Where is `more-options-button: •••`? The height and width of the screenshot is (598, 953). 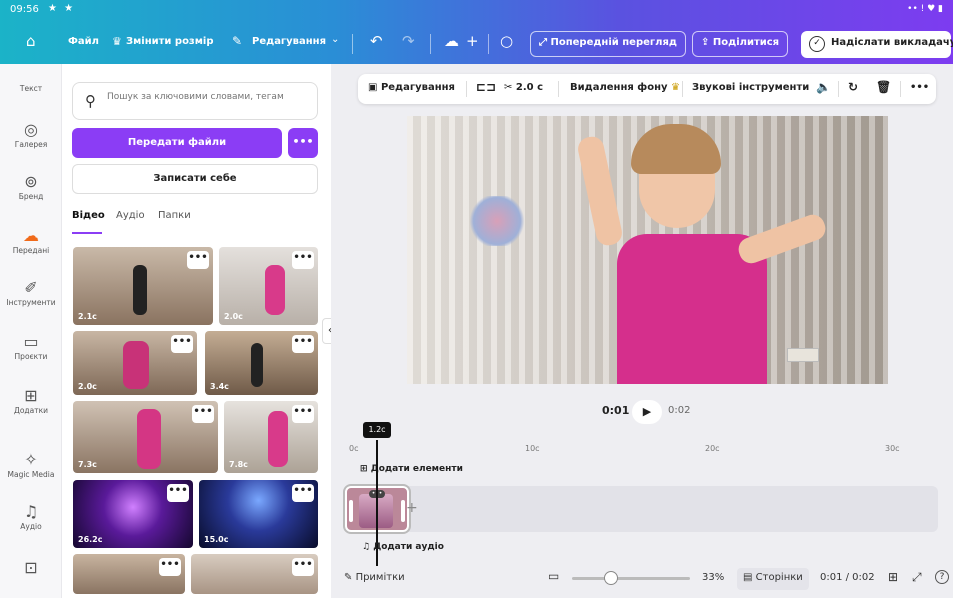 more-options-button: ••• is located at coordinates (919, 87).